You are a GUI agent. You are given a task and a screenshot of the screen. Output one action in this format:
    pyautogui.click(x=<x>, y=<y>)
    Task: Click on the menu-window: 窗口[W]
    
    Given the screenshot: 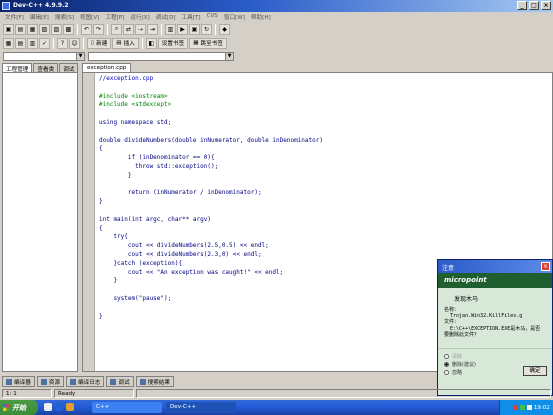 What is the action you would take?
    pyautogui.click(x=234, y=17)
    